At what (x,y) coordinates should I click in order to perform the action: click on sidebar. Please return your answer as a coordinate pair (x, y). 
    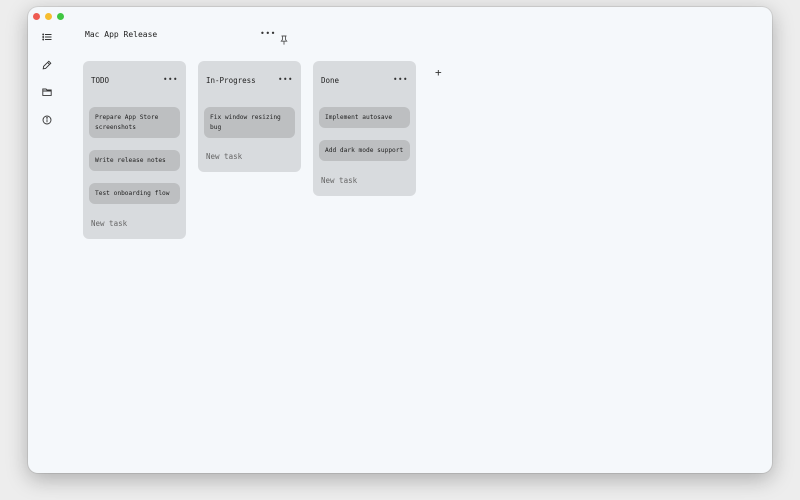
    Looking at the image, I should click on (47, 85).